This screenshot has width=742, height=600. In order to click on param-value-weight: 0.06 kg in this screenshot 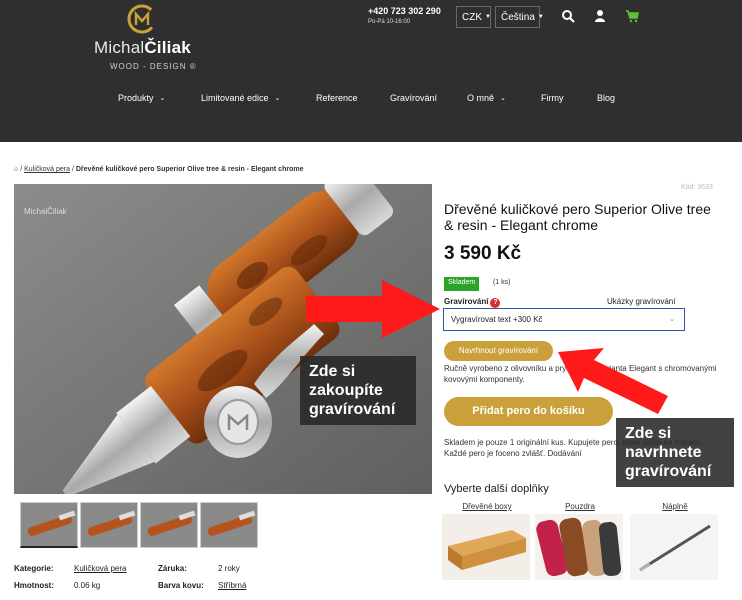, I will do `click(87, 585)`.